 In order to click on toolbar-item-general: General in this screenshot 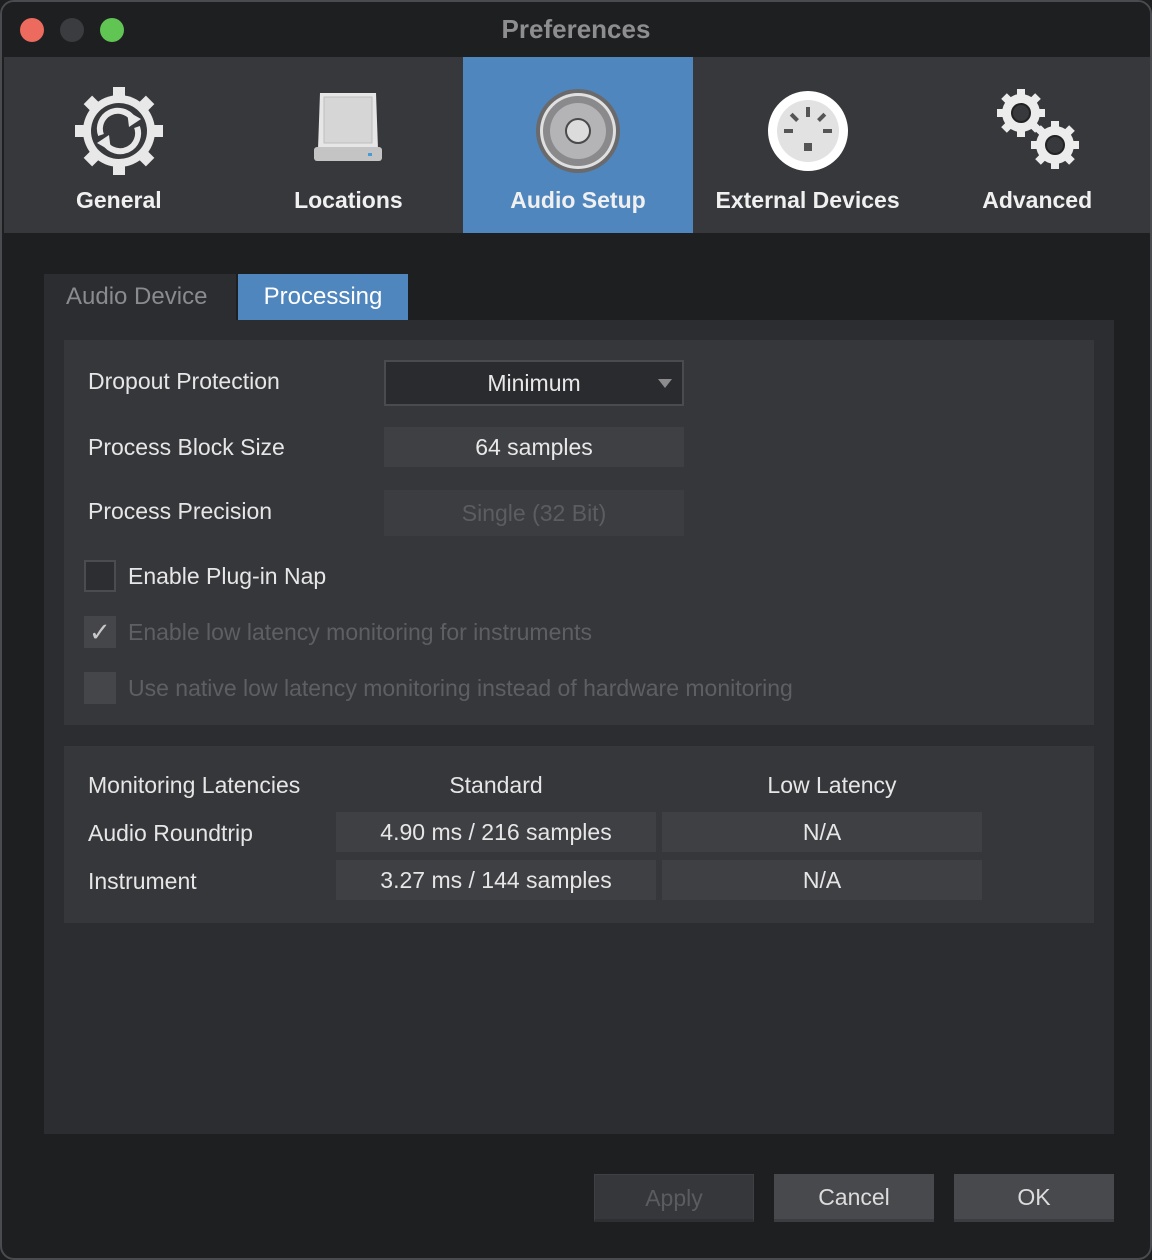, I will do `click(119, 145)`.